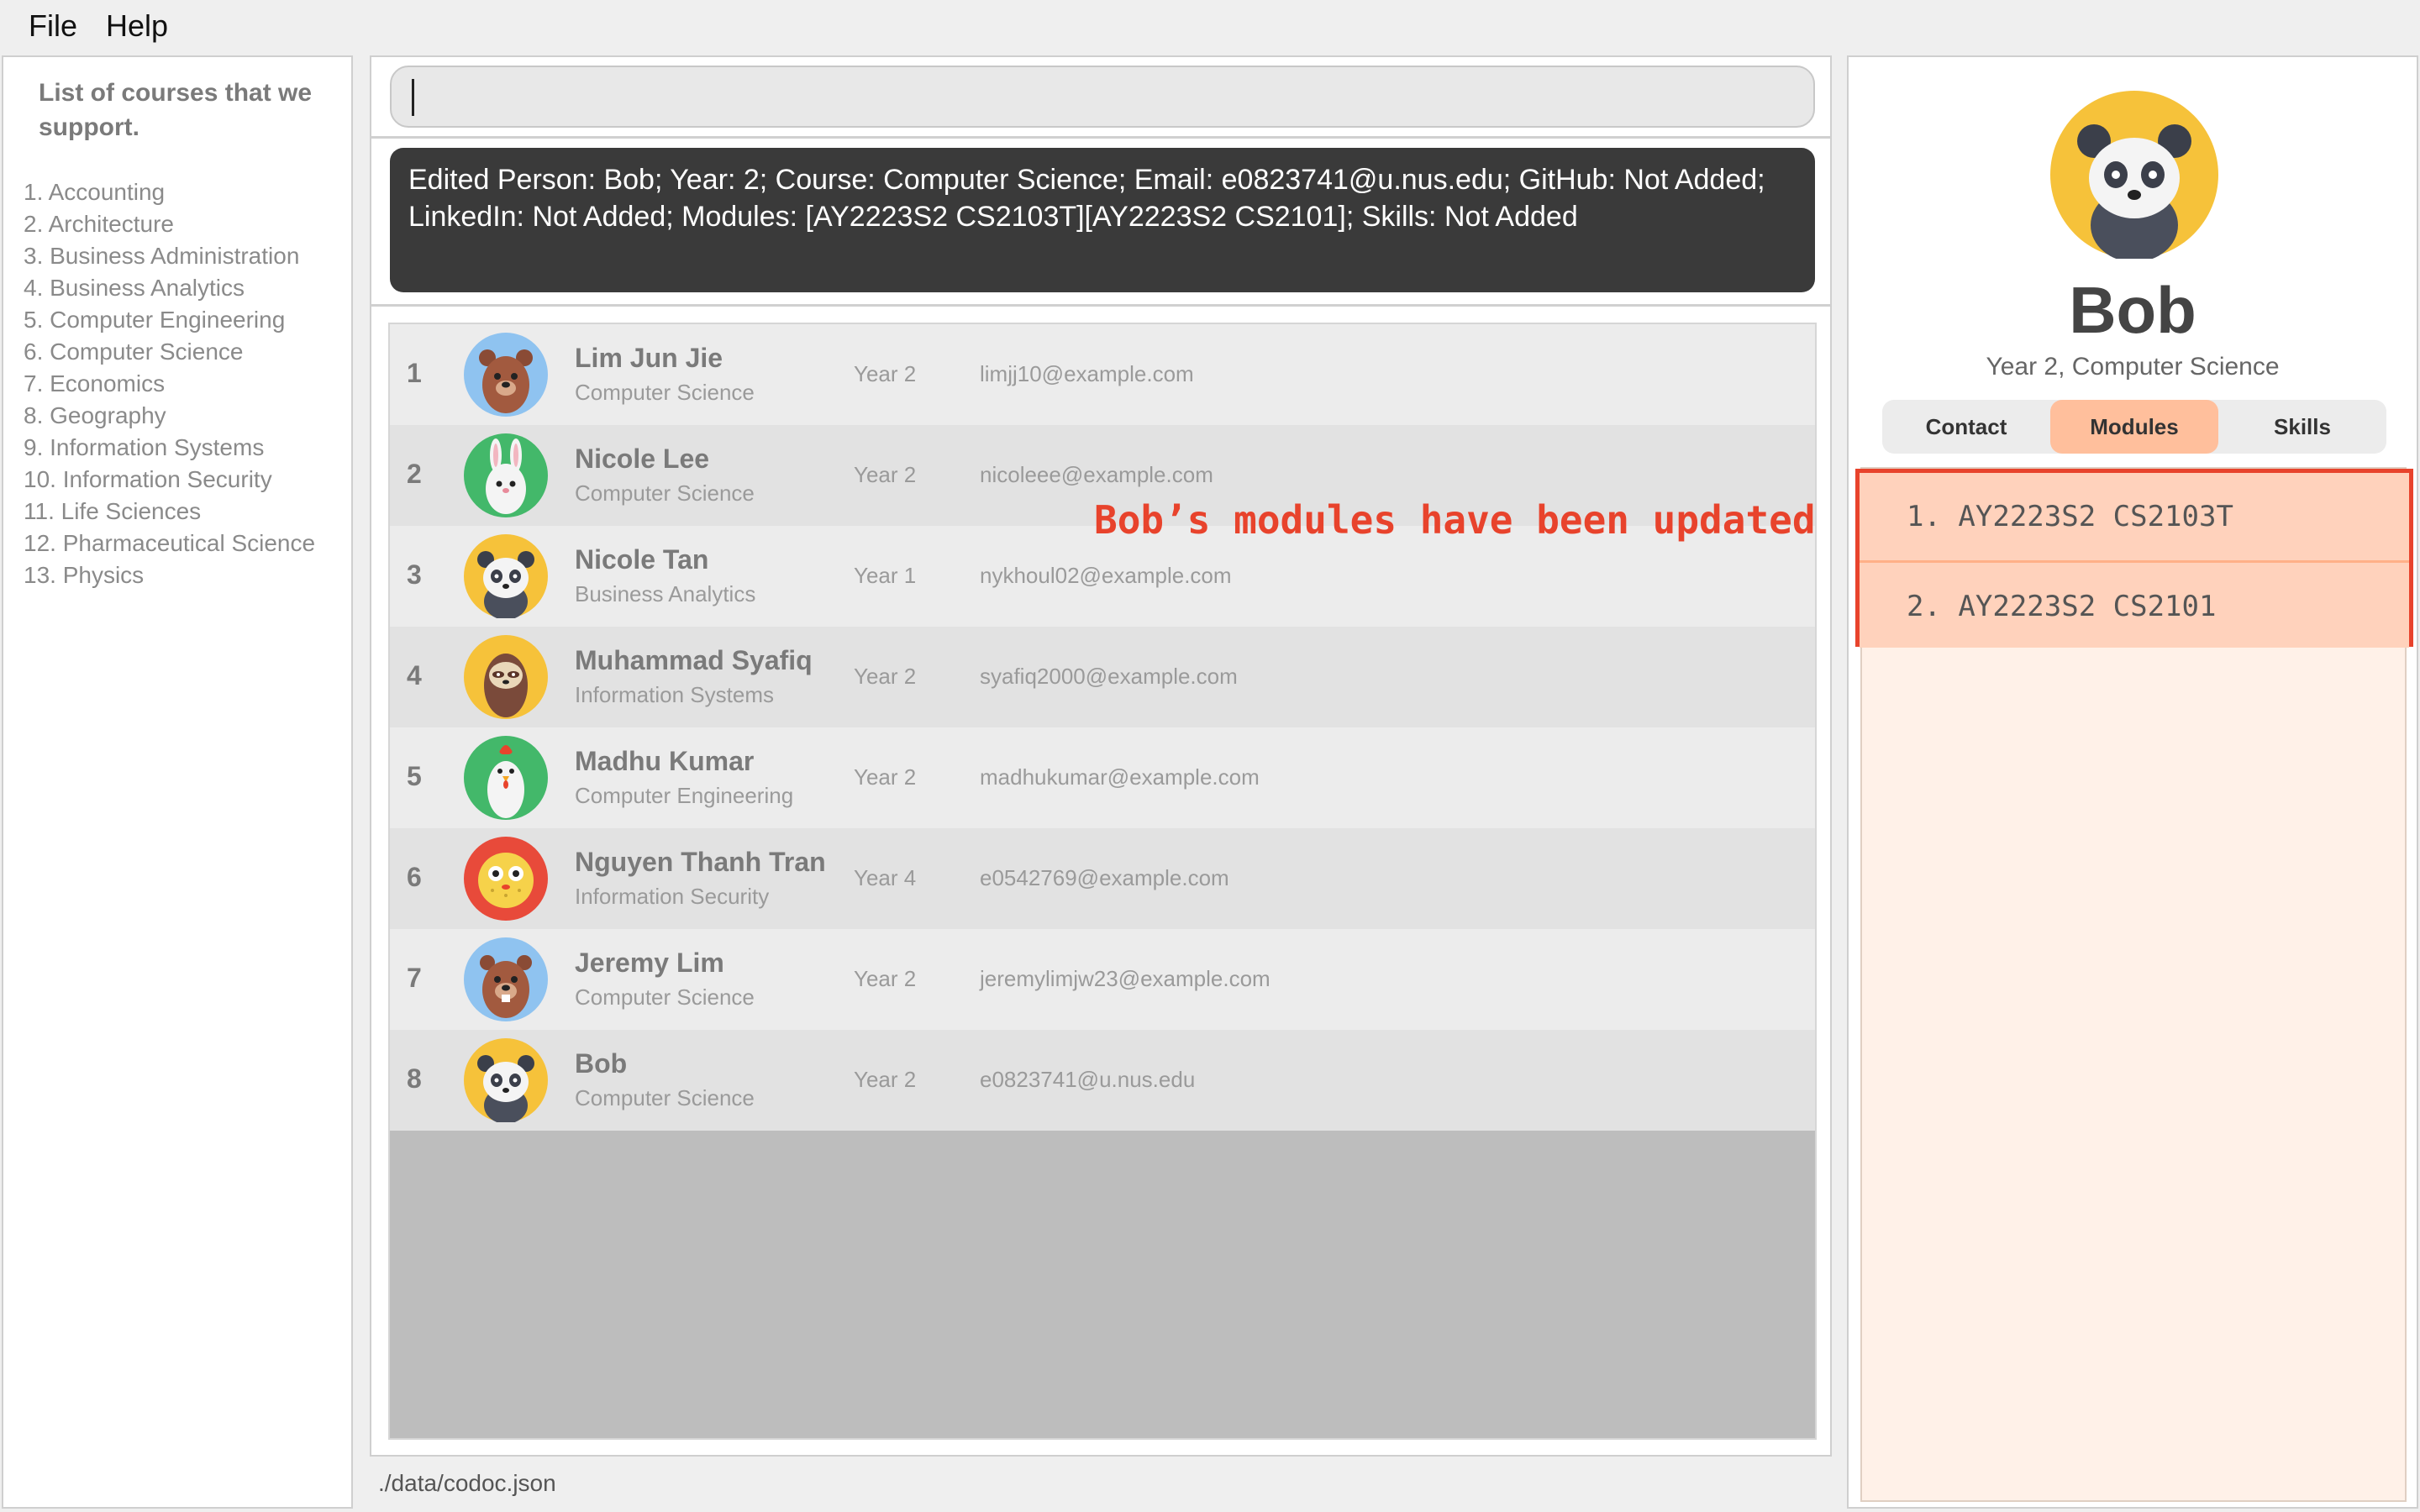  What do you see at coordinates (2302, 427) in the screenshot?
I see `tab-skills: Skills` at bounding box center [2302, 427].